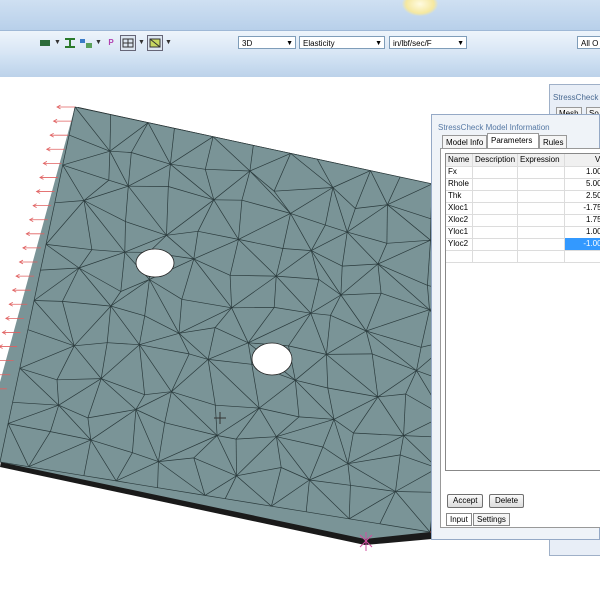 This screenshot has width=600, height=605. I want to click on cell-value: -1.750, so click(582, 208).